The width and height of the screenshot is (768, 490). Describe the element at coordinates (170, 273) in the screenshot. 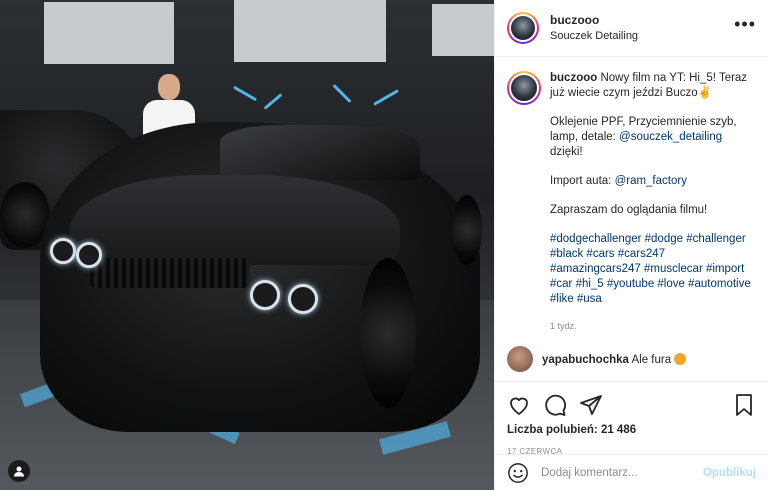

I see `car-grille` at that location.